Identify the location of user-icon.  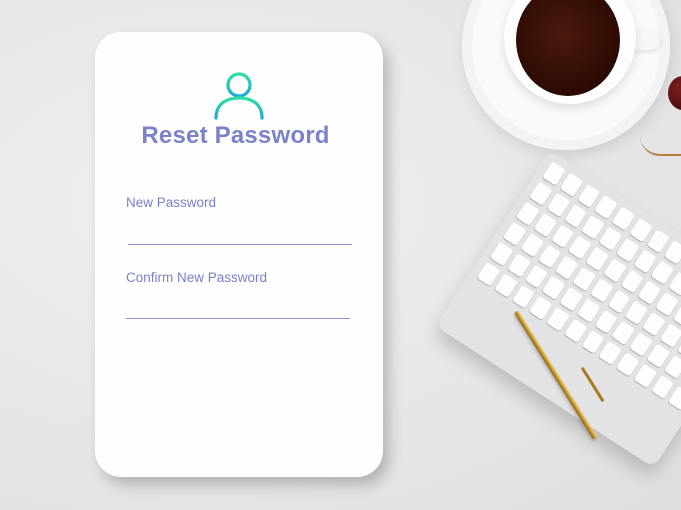
(239, 96).